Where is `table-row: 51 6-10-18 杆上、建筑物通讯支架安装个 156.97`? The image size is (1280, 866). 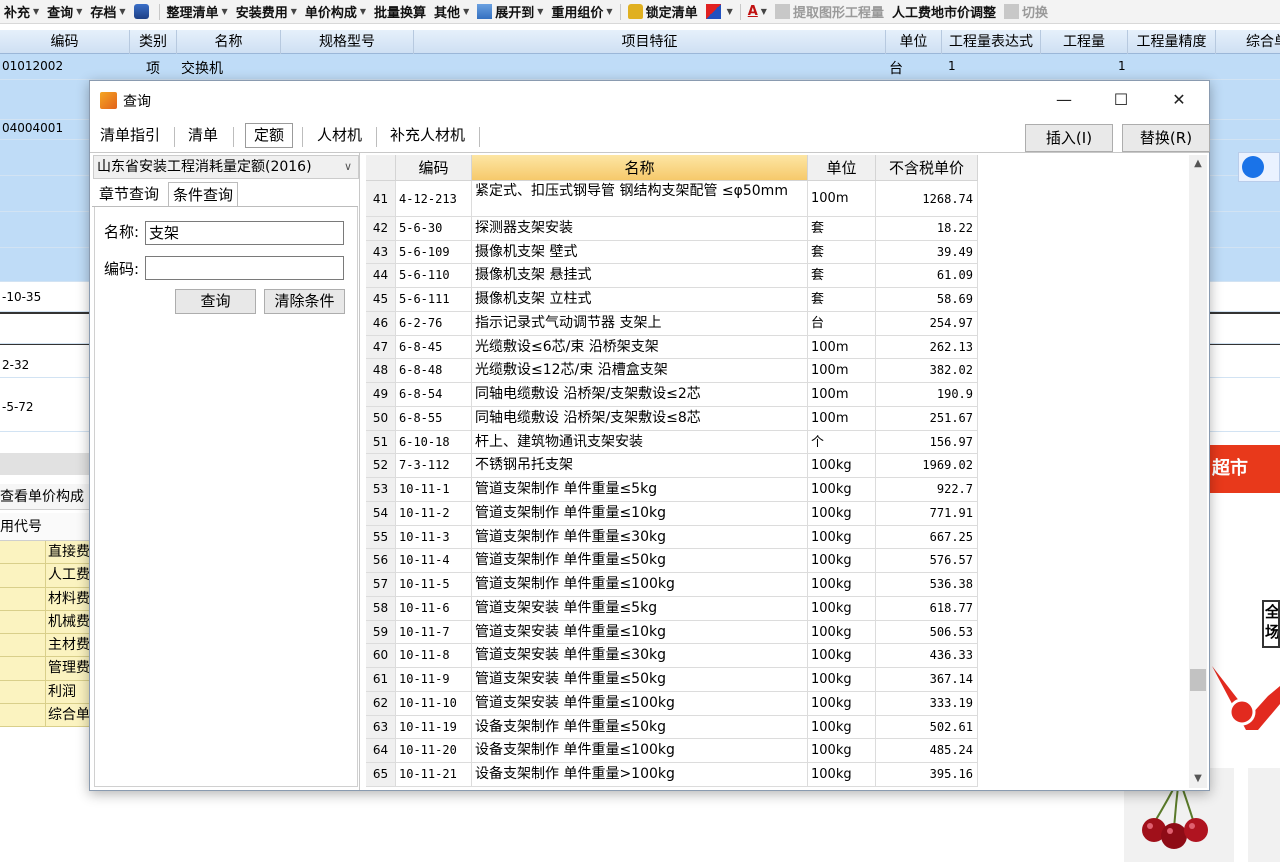 table-row: 51 6-10-18 杆上、建筑物通讯支架安装个 156.97 is located at coordinates (672, 442).